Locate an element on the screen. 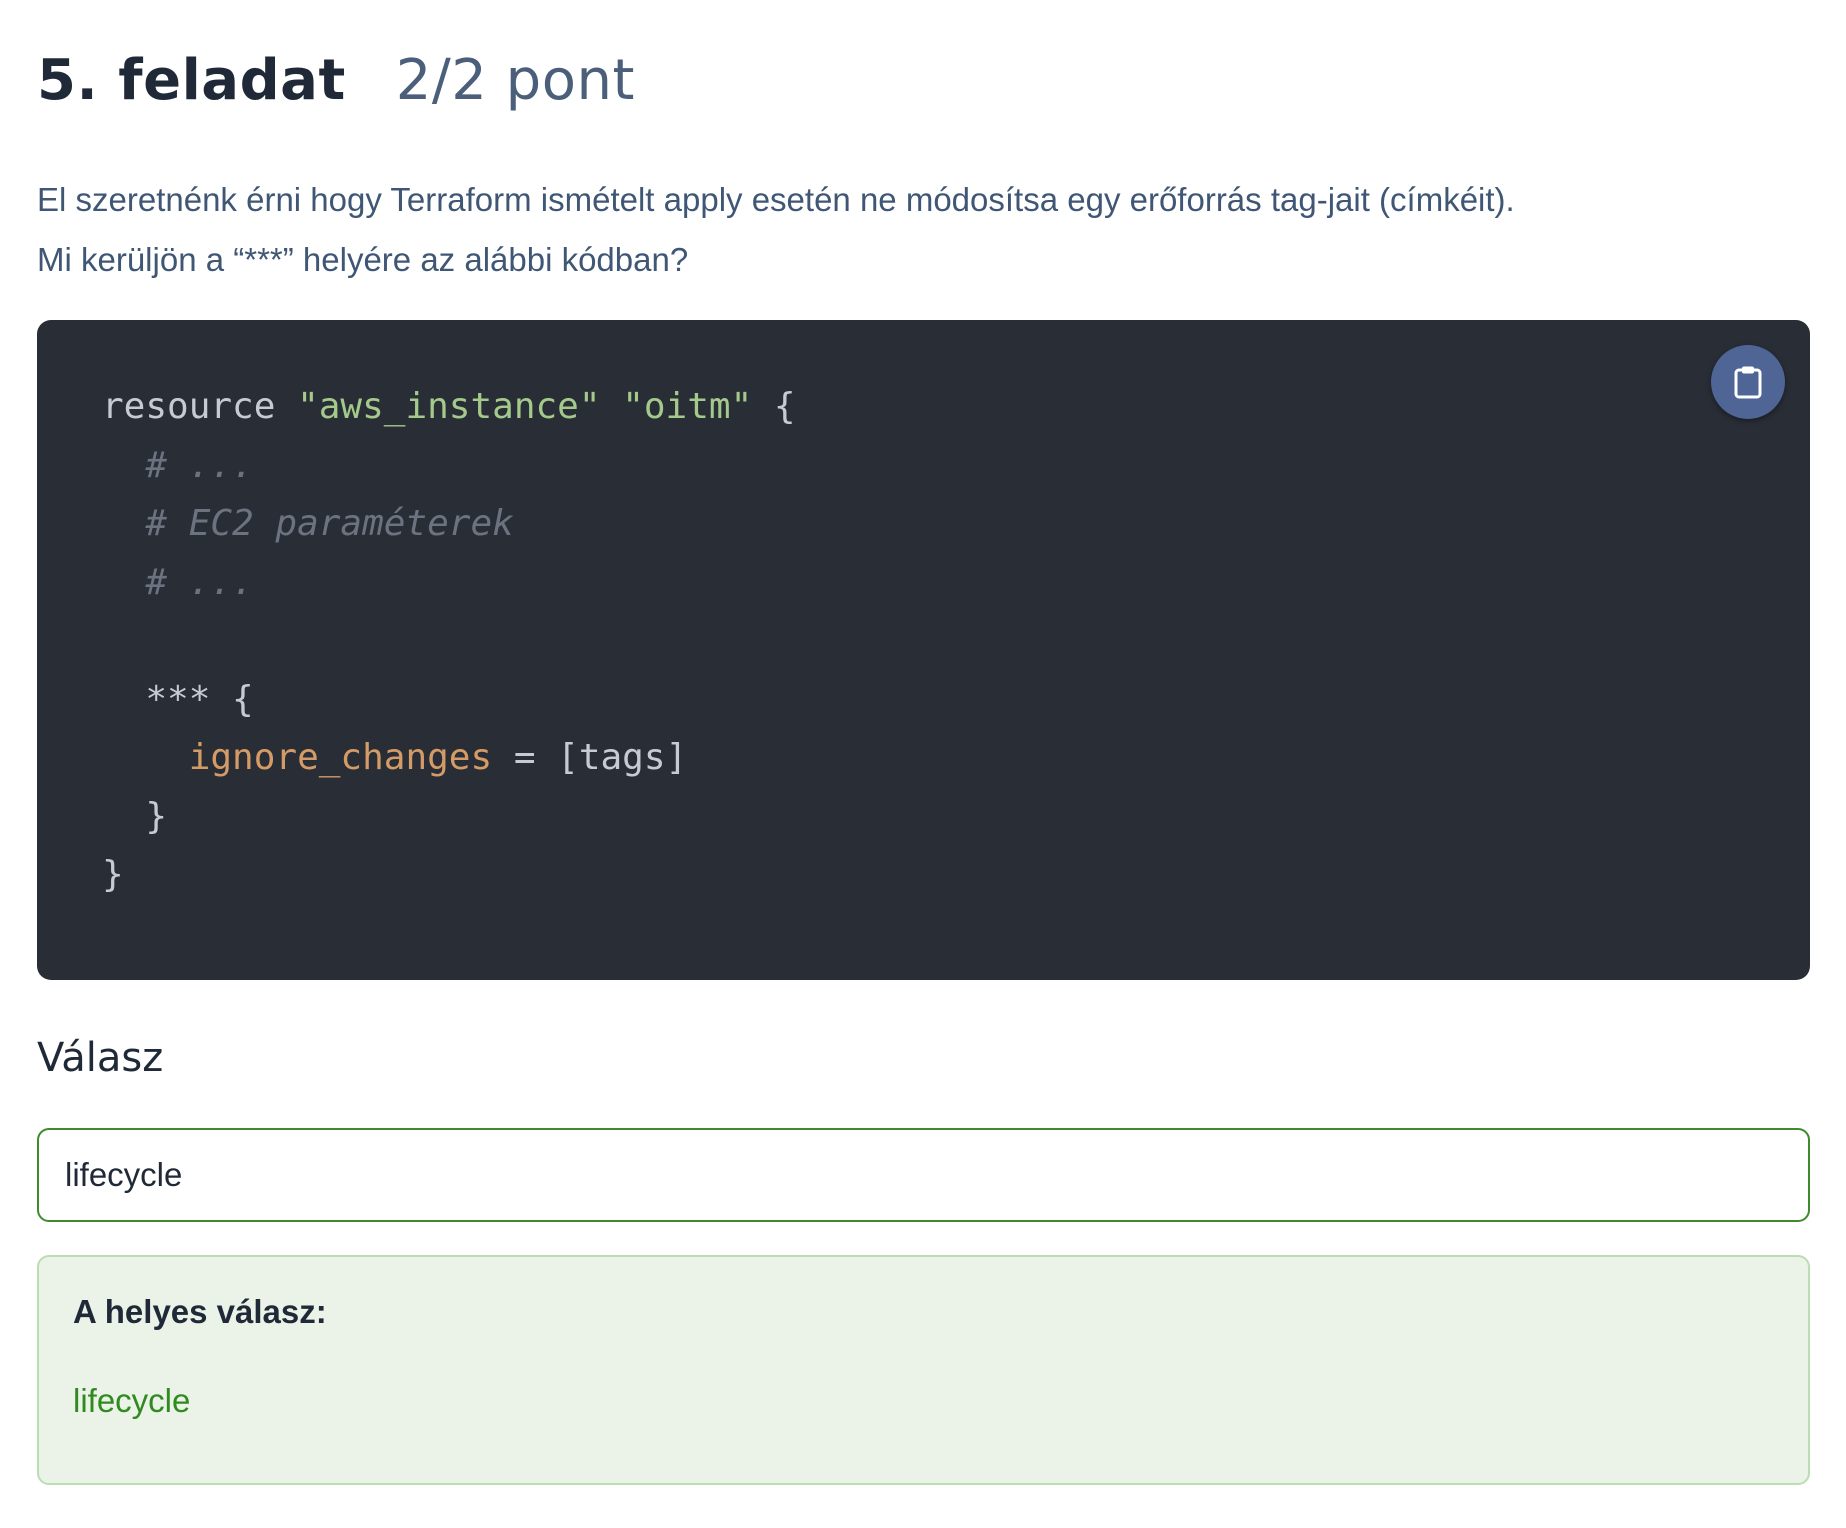 The image size is (1846, 1528). task-title: 5. feladat is located at coordinates (191, 80).